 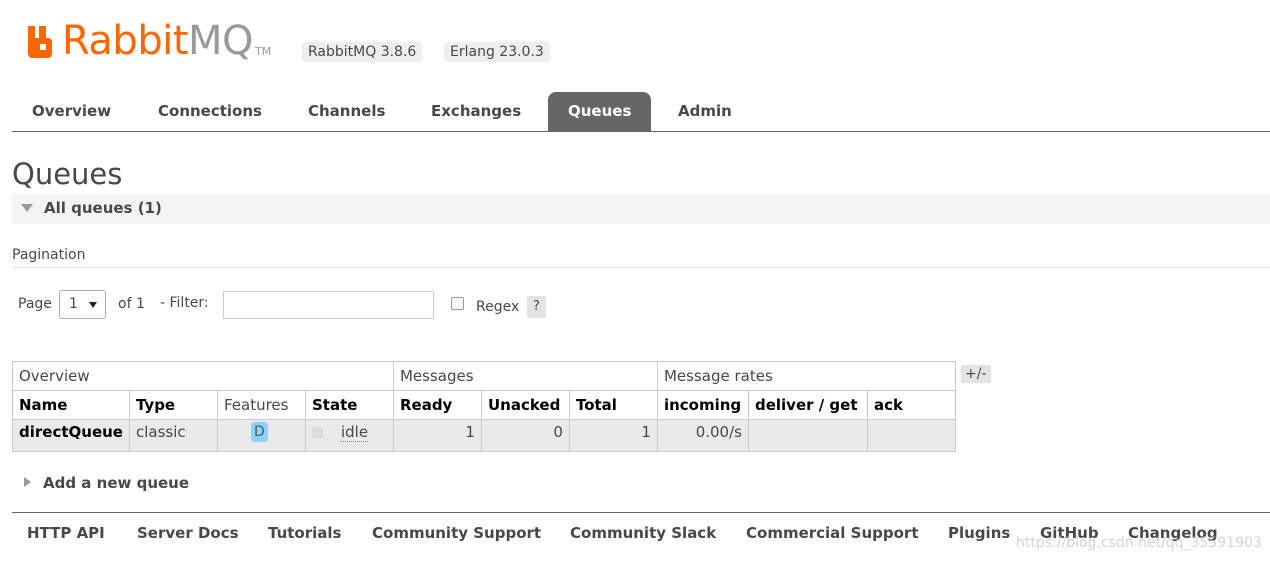 I want to click on deliver-get-rate-cell, so click(x=807, y=435).